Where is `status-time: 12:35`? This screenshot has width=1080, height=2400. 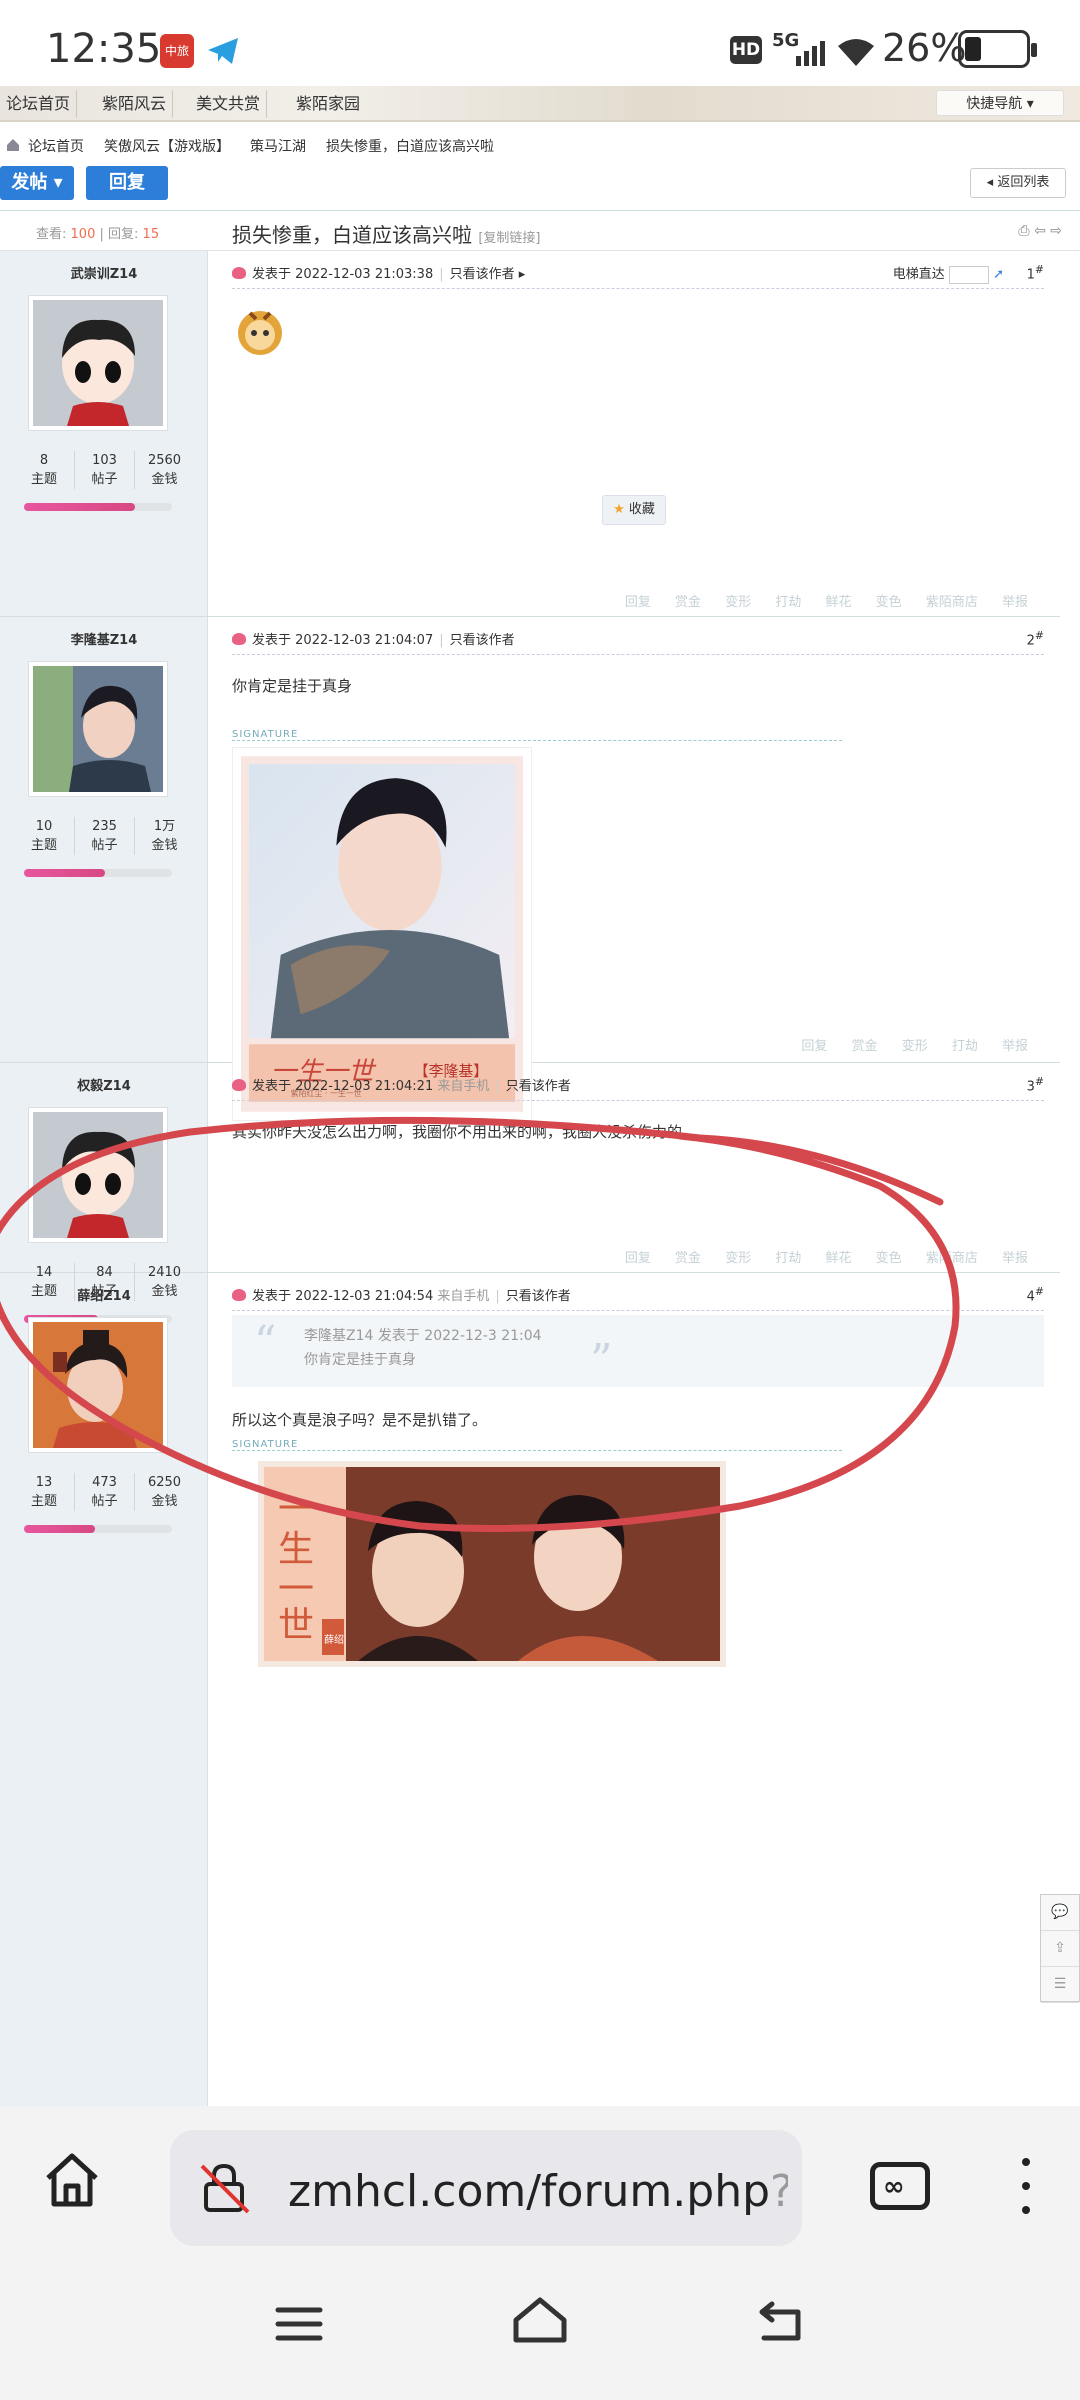
status-time: 12:35 is located at coordinates (104, 49).